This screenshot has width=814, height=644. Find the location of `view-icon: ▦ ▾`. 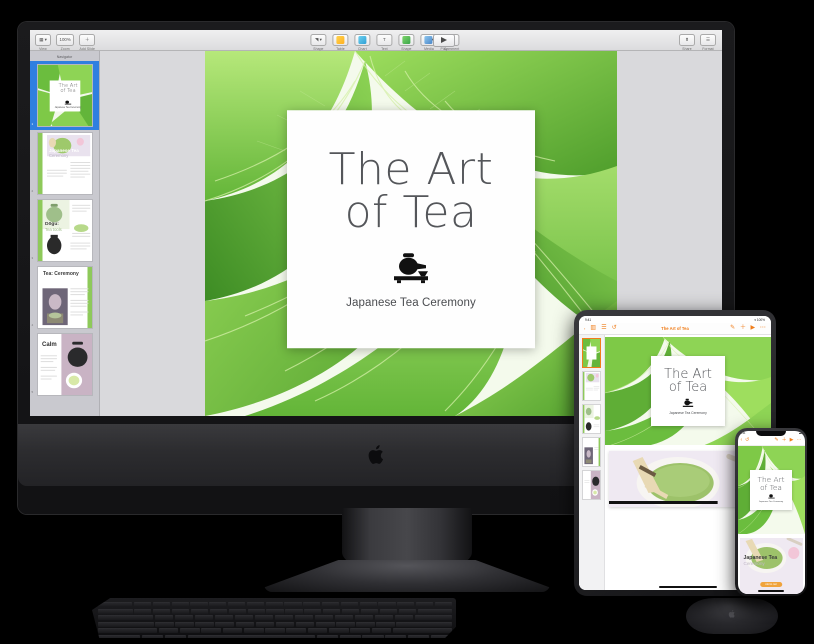

view-icon: ▦ ▾ is located at coordinates (43, 40).